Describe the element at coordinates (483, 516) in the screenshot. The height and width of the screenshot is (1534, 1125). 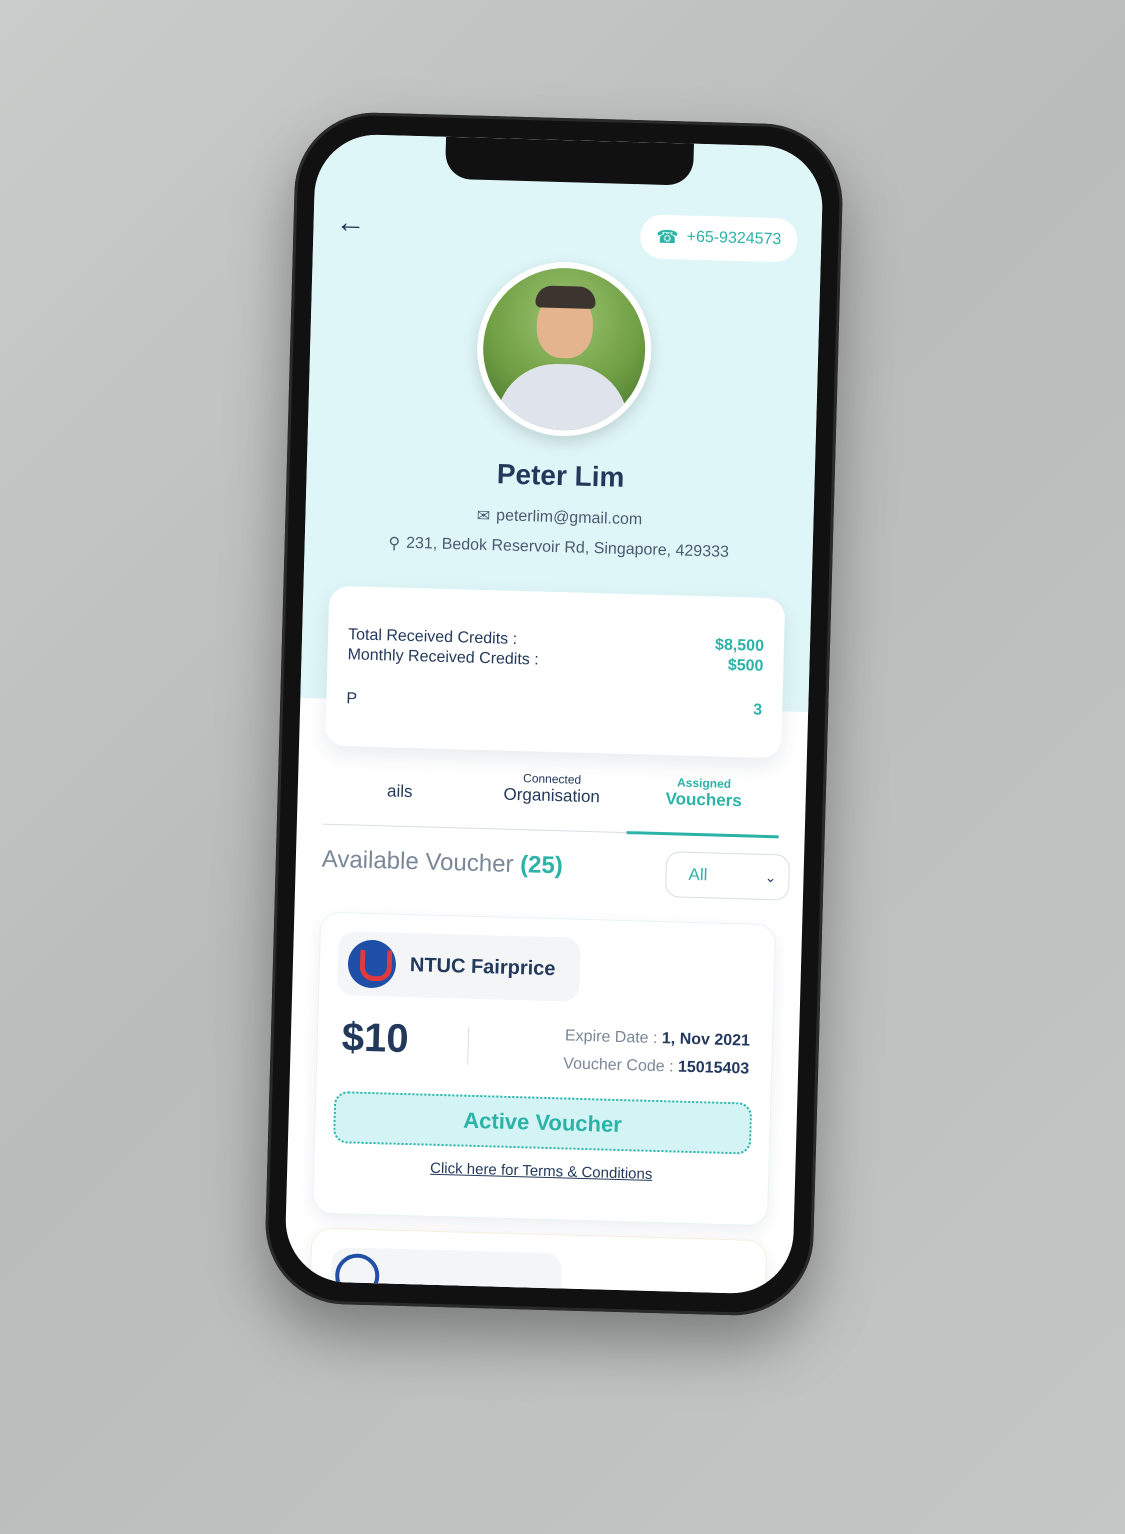
I see `mail-icon: ✉` at that location.